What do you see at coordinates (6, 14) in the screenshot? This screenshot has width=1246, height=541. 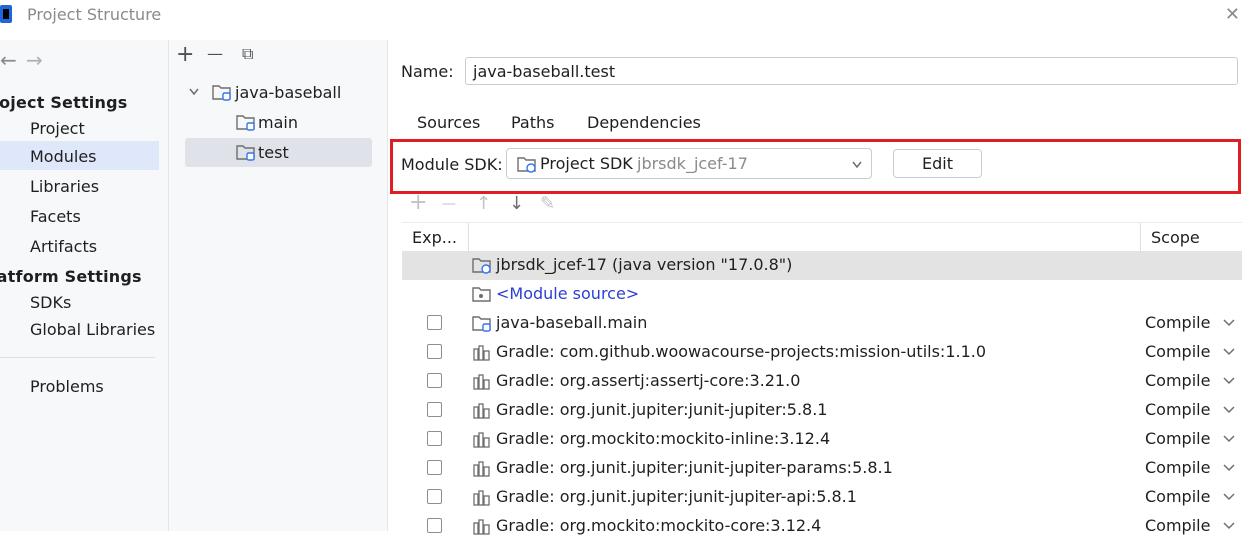 I see `app-logo-icon` at bounding box center [6, 14].